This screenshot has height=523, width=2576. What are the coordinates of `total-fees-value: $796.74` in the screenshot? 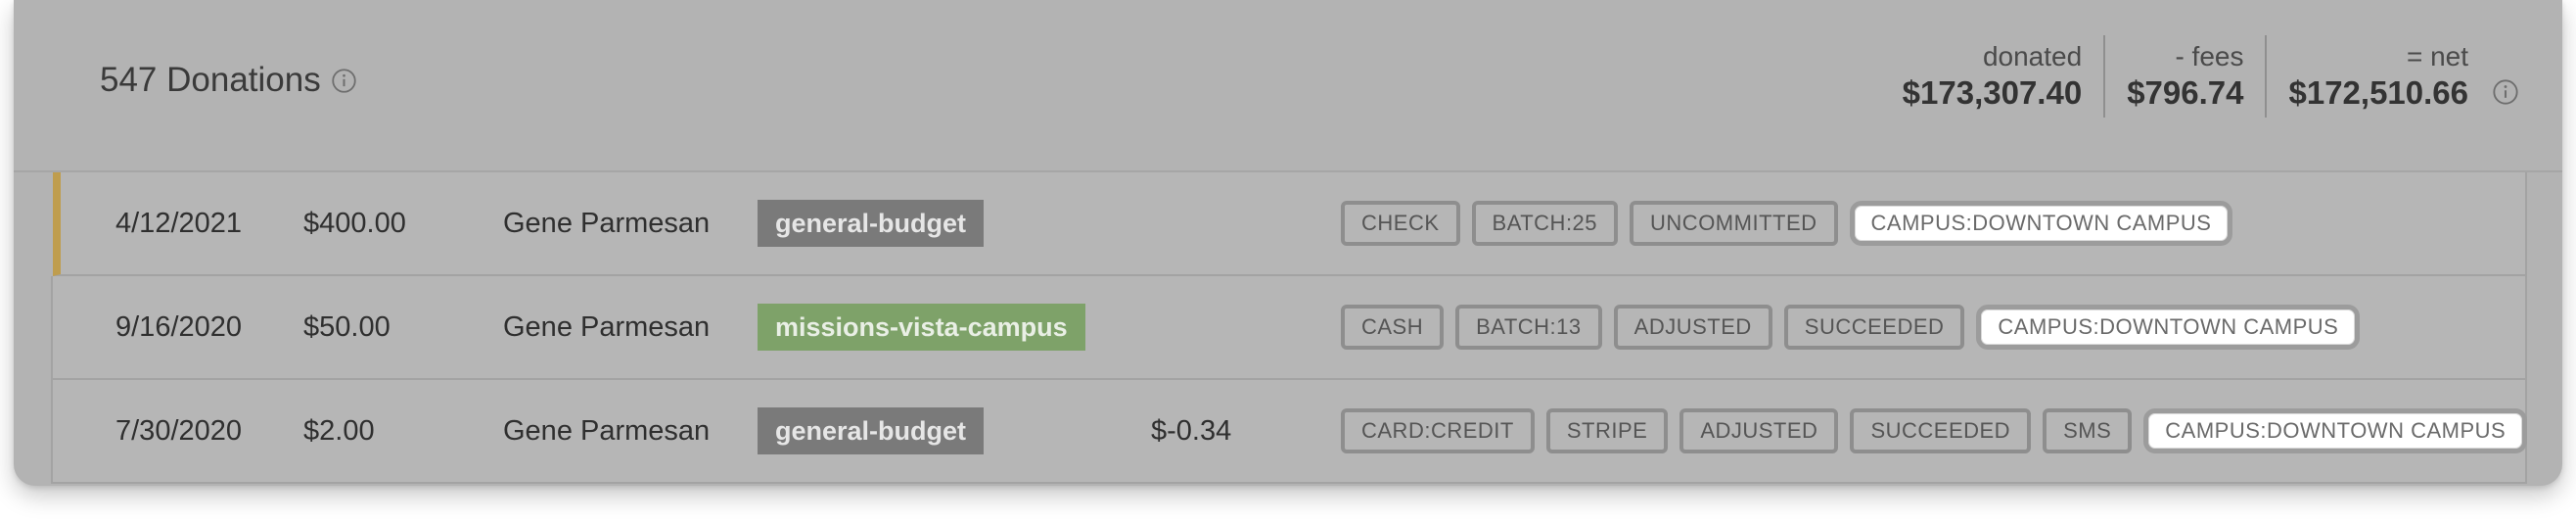 It's located at (2185, 92).